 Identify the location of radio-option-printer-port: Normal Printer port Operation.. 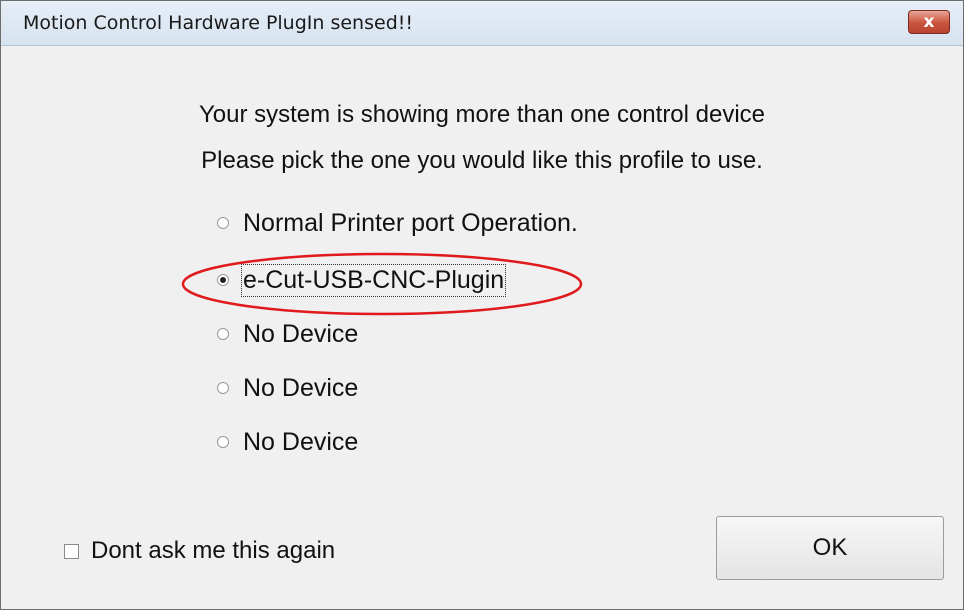
(397, 223).